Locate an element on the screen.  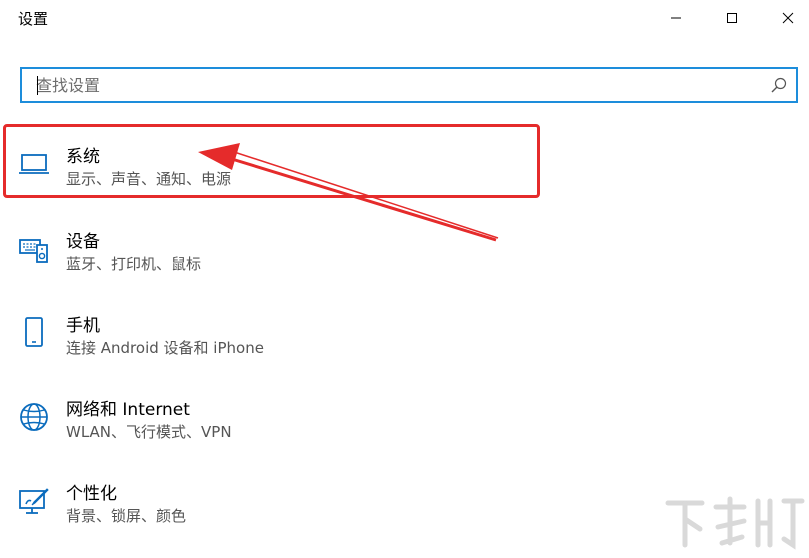
settings-item-subtitle: 背景、锁屏、颜色 is located at coordinates (126, 516).